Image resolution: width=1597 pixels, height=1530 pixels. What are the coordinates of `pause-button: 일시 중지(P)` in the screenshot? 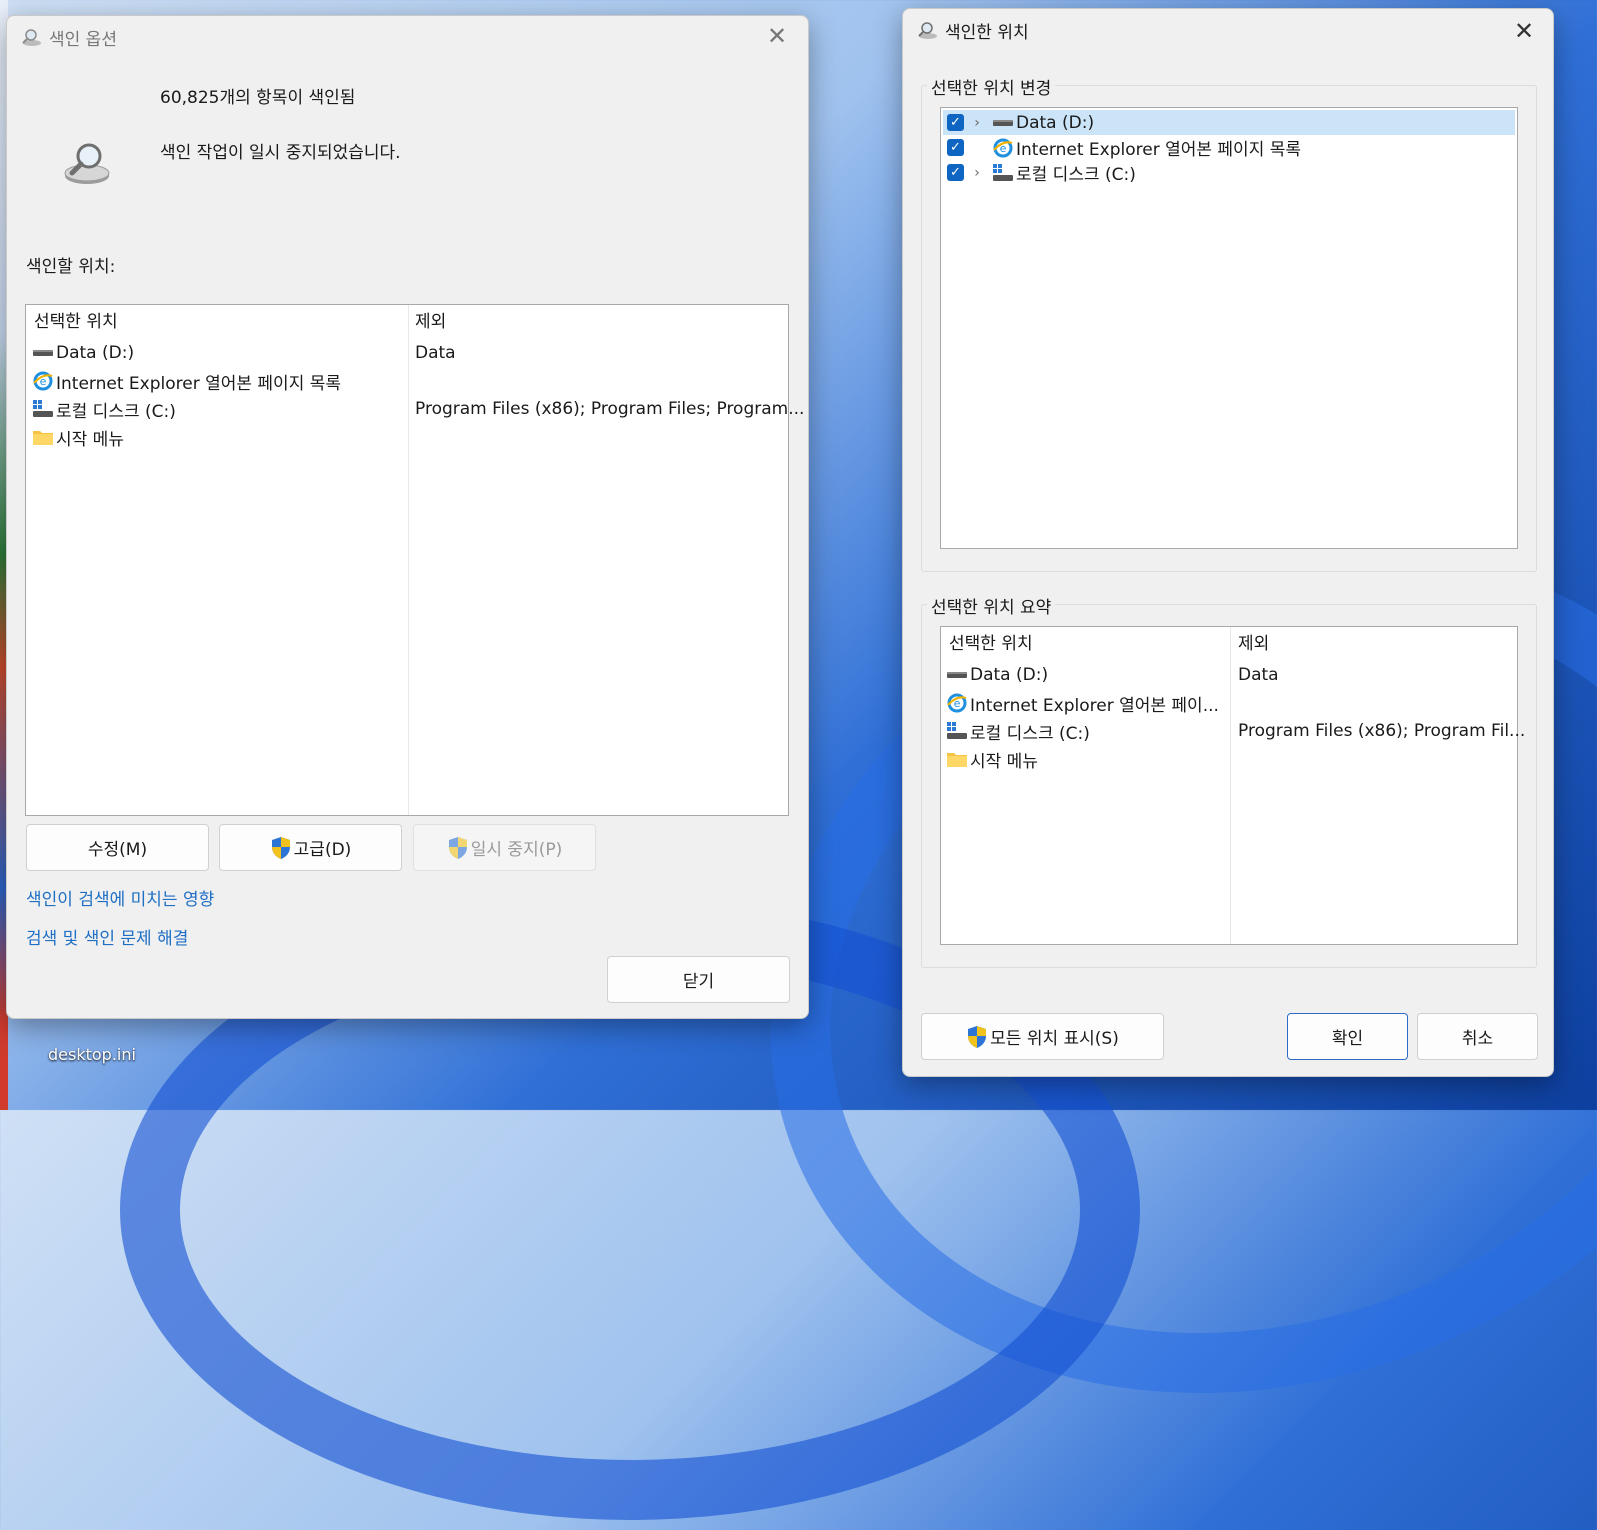 It's located at (504, 847).